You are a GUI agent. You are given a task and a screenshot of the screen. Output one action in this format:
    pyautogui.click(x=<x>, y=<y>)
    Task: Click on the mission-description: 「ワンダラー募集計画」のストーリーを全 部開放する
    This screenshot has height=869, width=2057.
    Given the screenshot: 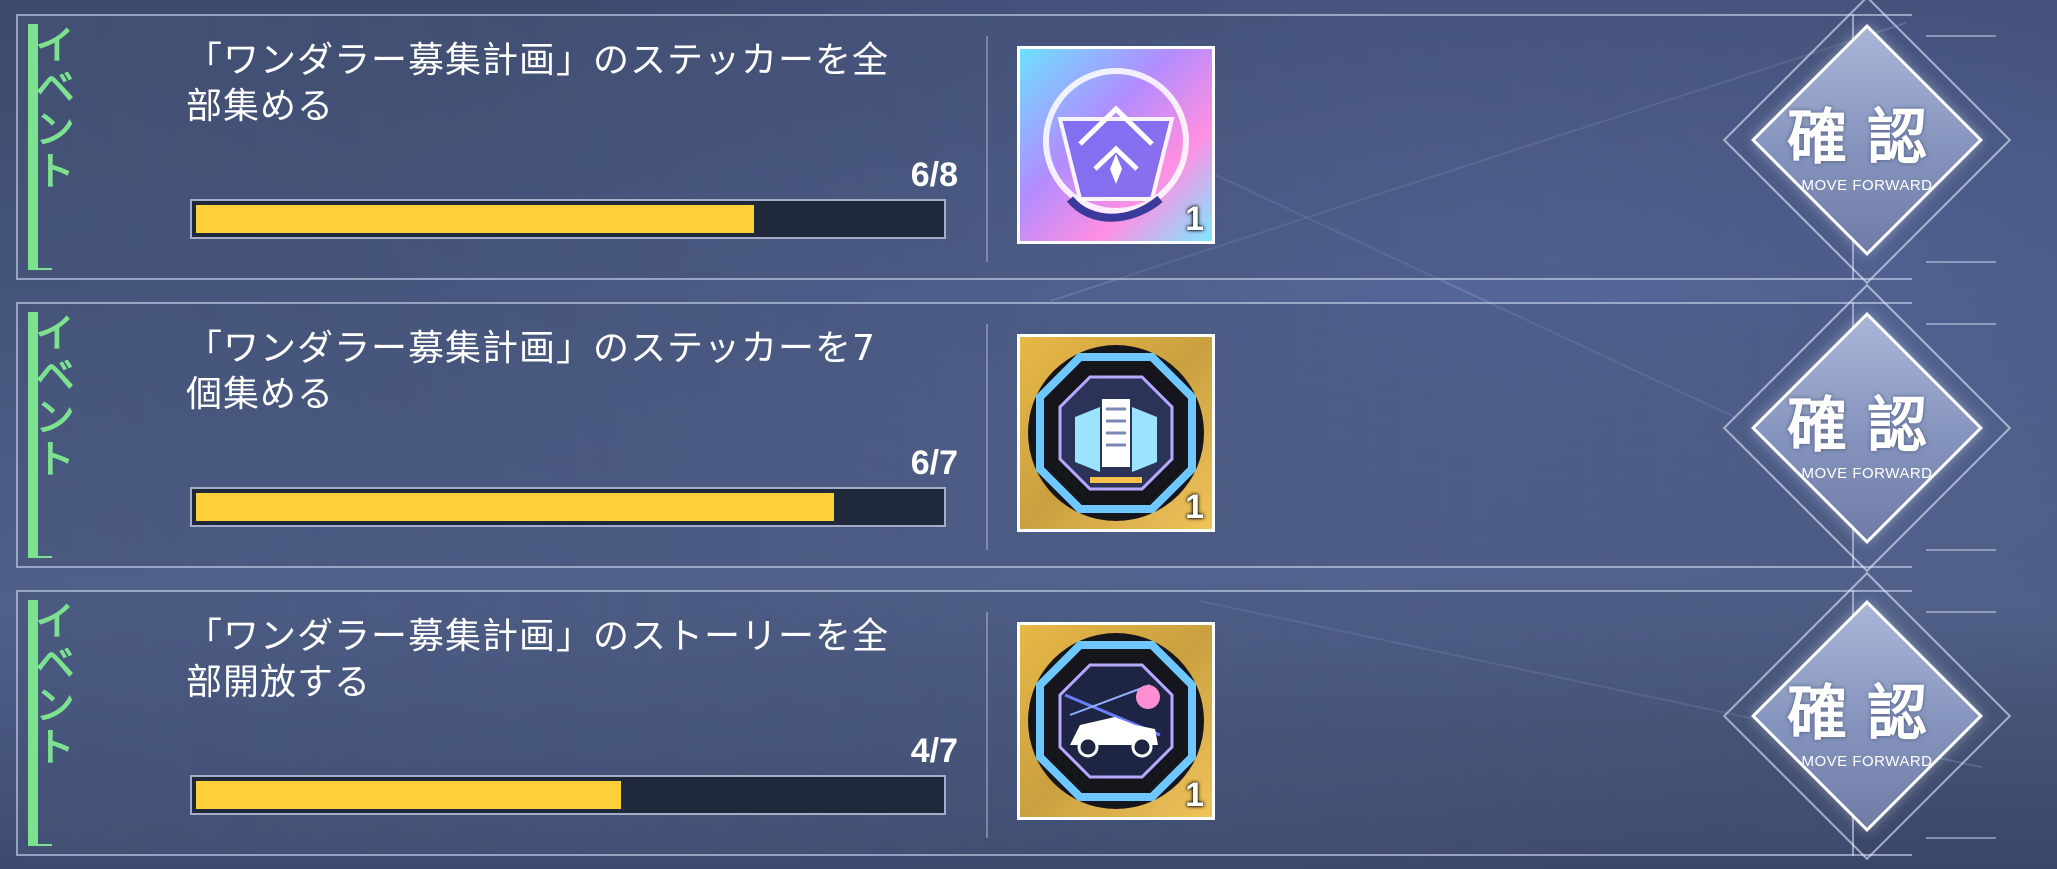 What is the action you would take?
    pyautogui.click(x=538, y=659)
    